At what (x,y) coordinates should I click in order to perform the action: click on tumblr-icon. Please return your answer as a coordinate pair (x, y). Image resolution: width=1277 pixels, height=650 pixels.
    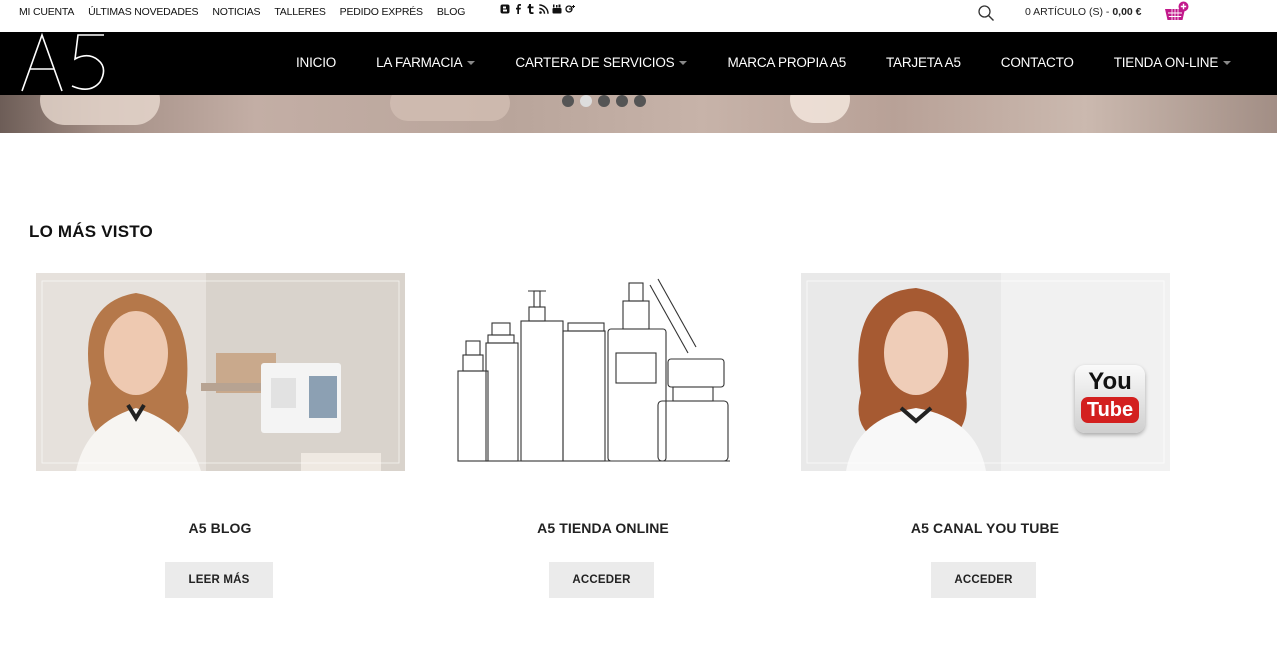
    Looking at the image, I should click on (531, 9).